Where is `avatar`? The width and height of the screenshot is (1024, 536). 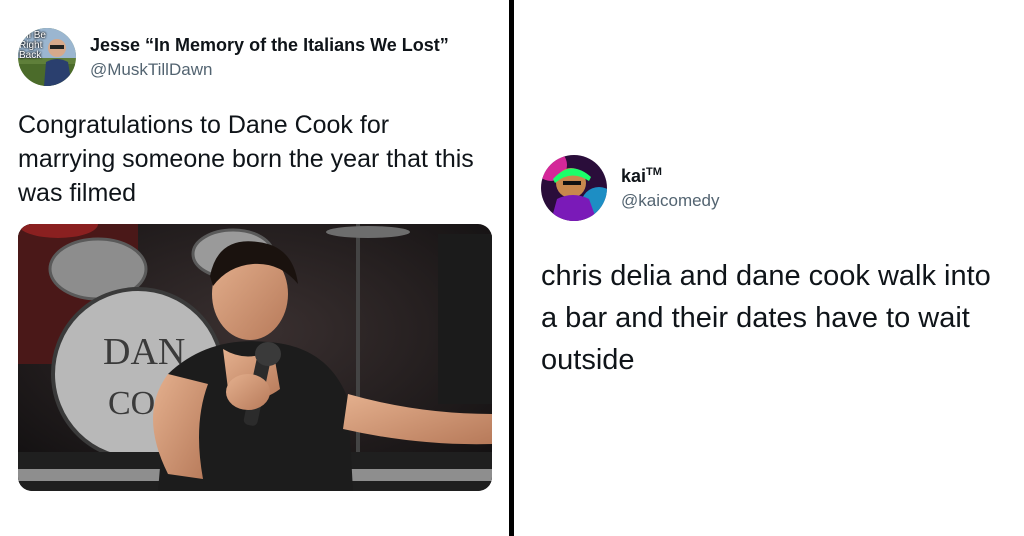
avatar is located at coordinates (574, 188).